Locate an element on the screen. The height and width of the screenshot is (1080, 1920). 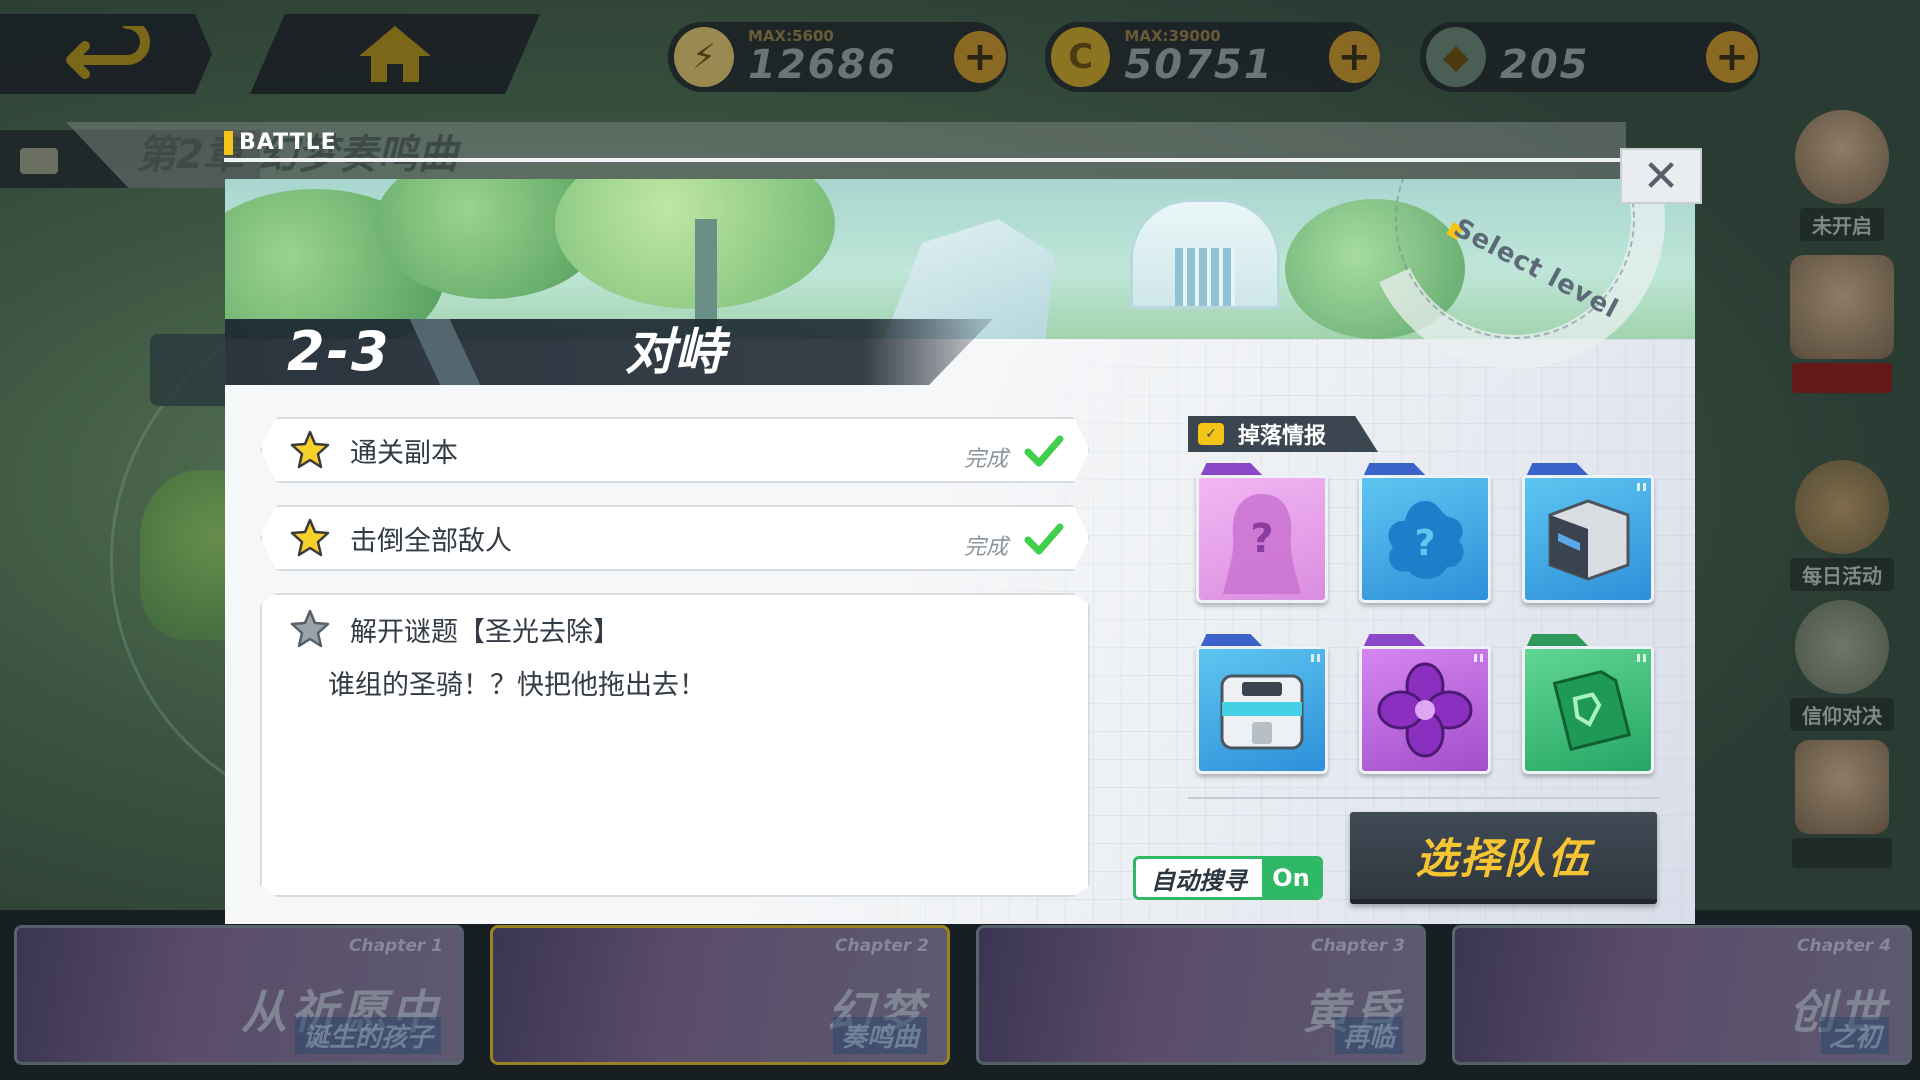
calendar-icon is located at coordinates (1842, 507).